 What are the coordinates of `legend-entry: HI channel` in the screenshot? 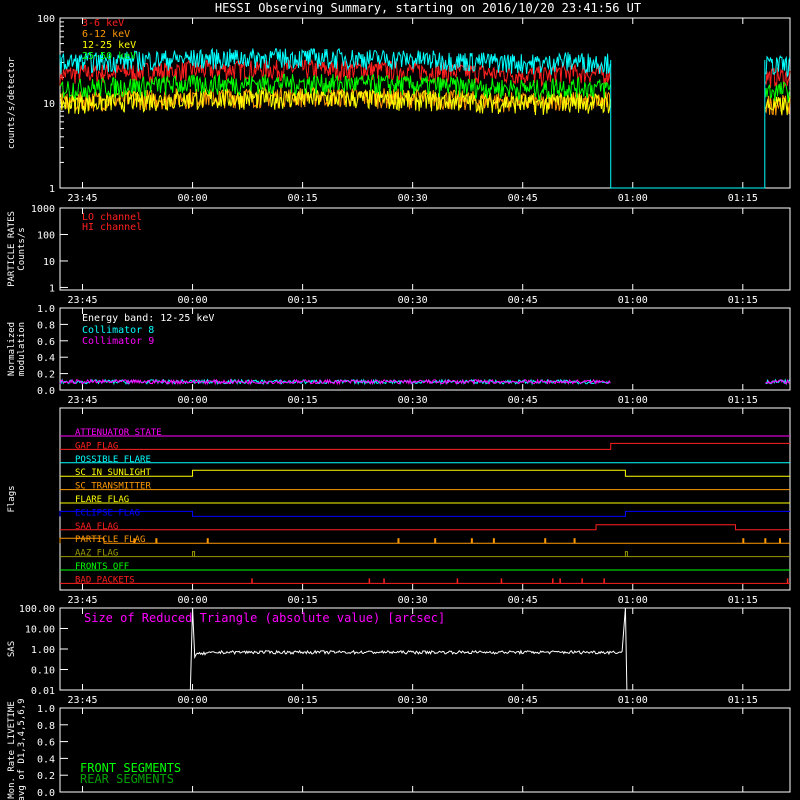 It's located at (112, 227).